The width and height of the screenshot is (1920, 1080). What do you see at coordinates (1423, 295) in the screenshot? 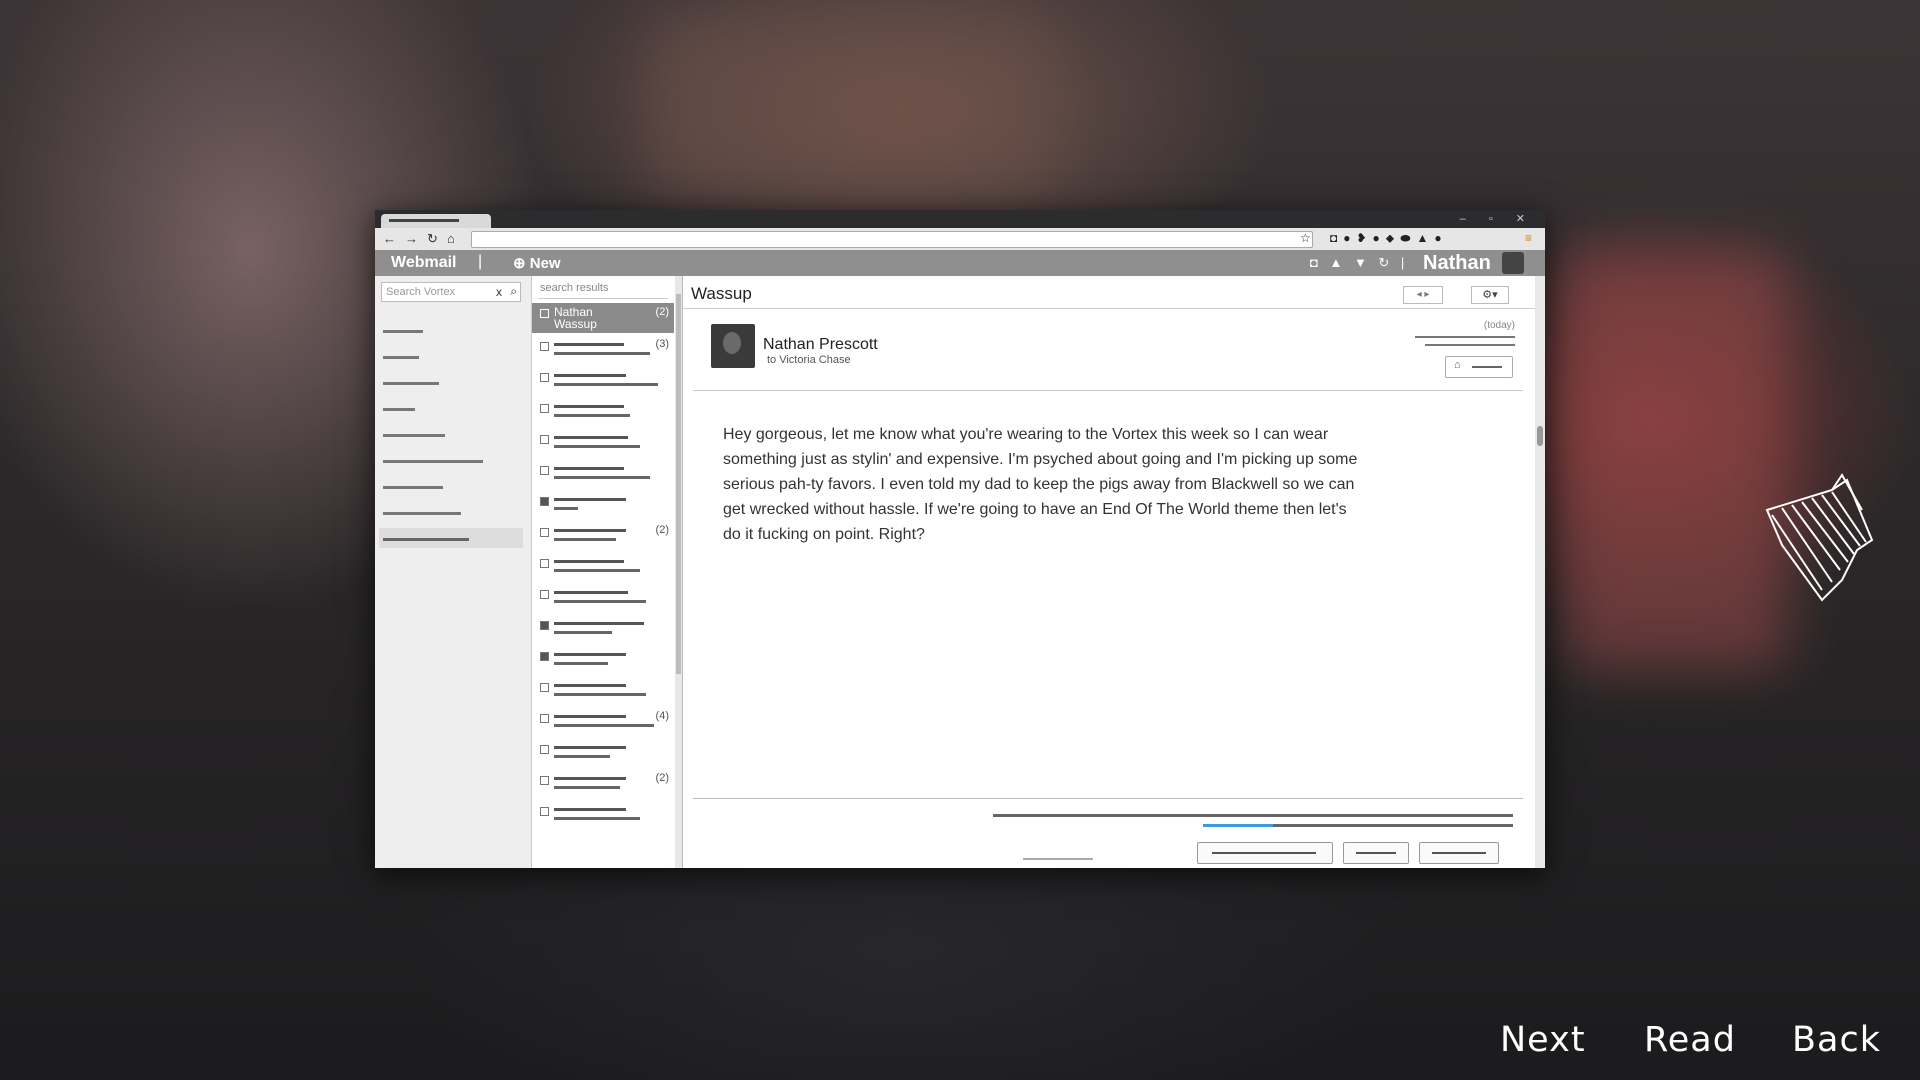
I see `prev-next-arrows: ◂ ▸` at bounding box center [1423, 295].